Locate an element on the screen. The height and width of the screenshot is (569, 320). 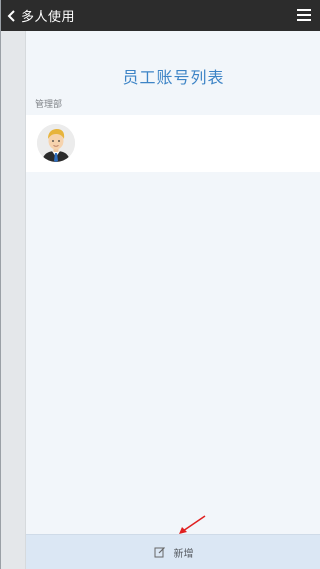
side-rail is located at coordinates (13, 300).